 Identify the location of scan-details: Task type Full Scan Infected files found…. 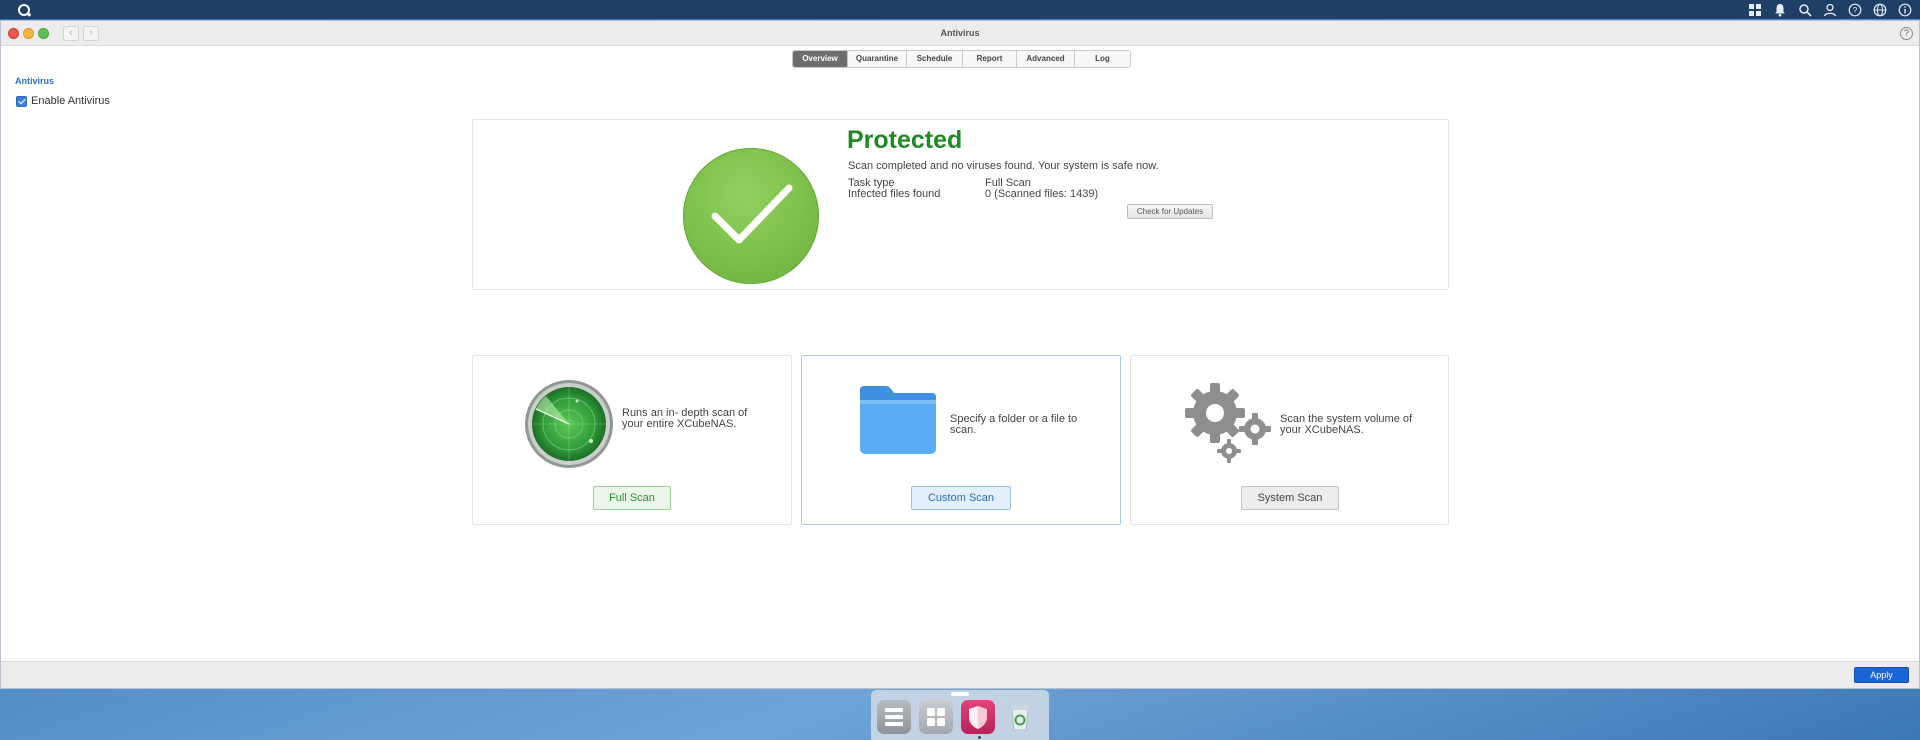
(973, 189).